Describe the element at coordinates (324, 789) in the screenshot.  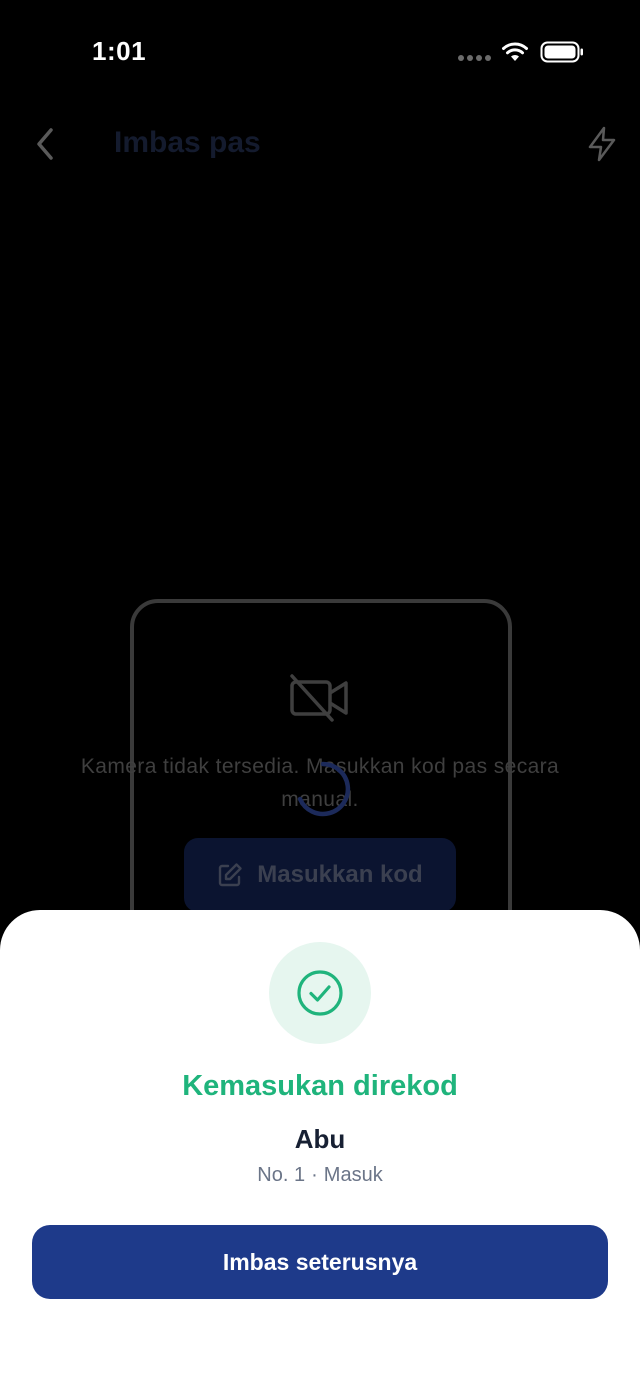
I see `loading-spinner-icon` at that location.